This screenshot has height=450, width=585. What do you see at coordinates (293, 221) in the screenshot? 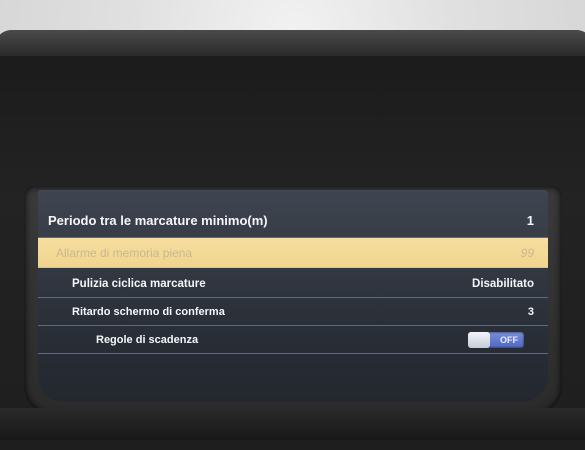
I see `setting-row-min-marking-period: Periodo tra le marcature minimo(m) 1` at bounding box center [293, 221].